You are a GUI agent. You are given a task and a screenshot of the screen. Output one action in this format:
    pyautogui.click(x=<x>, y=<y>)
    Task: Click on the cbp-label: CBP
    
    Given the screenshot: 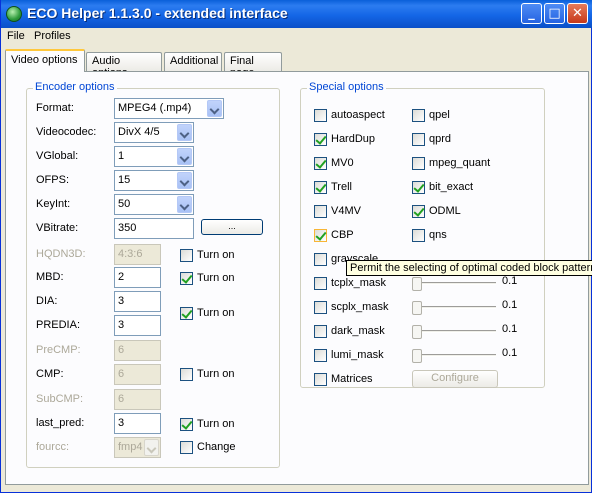 What is the action you would take?
    pyautogui.click(x=342, y=235)
    